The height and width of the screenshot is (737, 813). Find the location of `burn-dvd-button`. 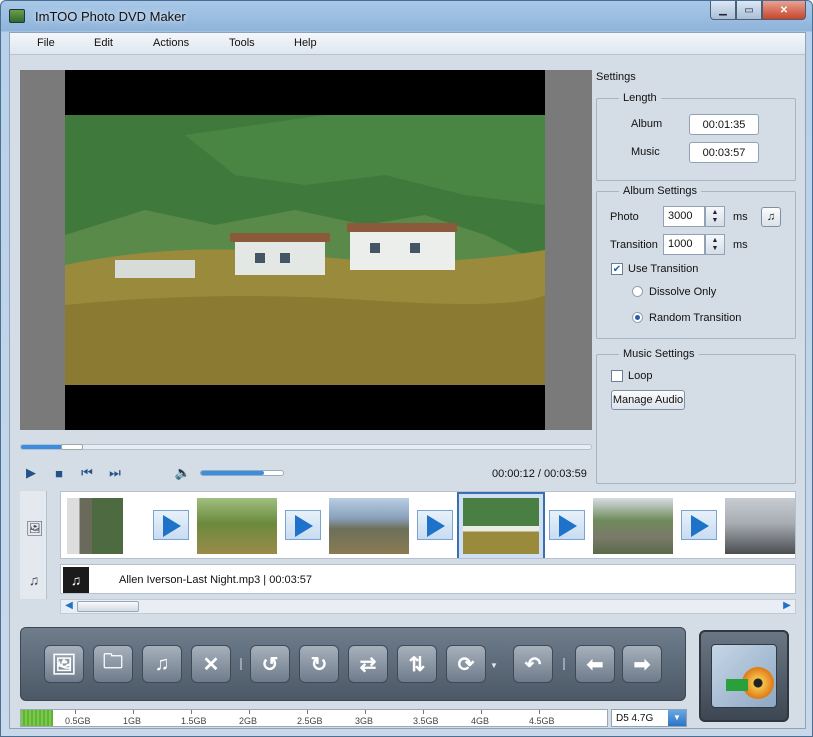

burn-dvd-button is located at coordinates (744, 676).